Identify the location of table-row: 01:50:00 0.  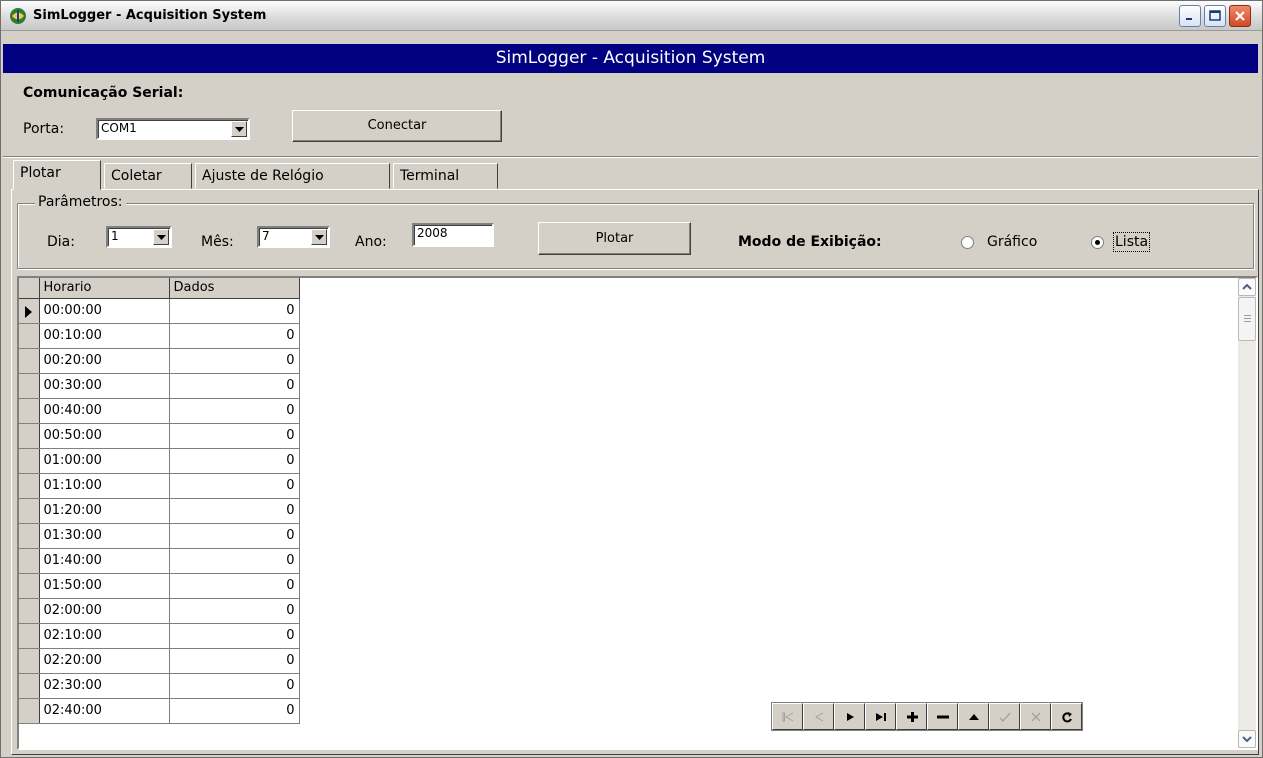
(159, 586).